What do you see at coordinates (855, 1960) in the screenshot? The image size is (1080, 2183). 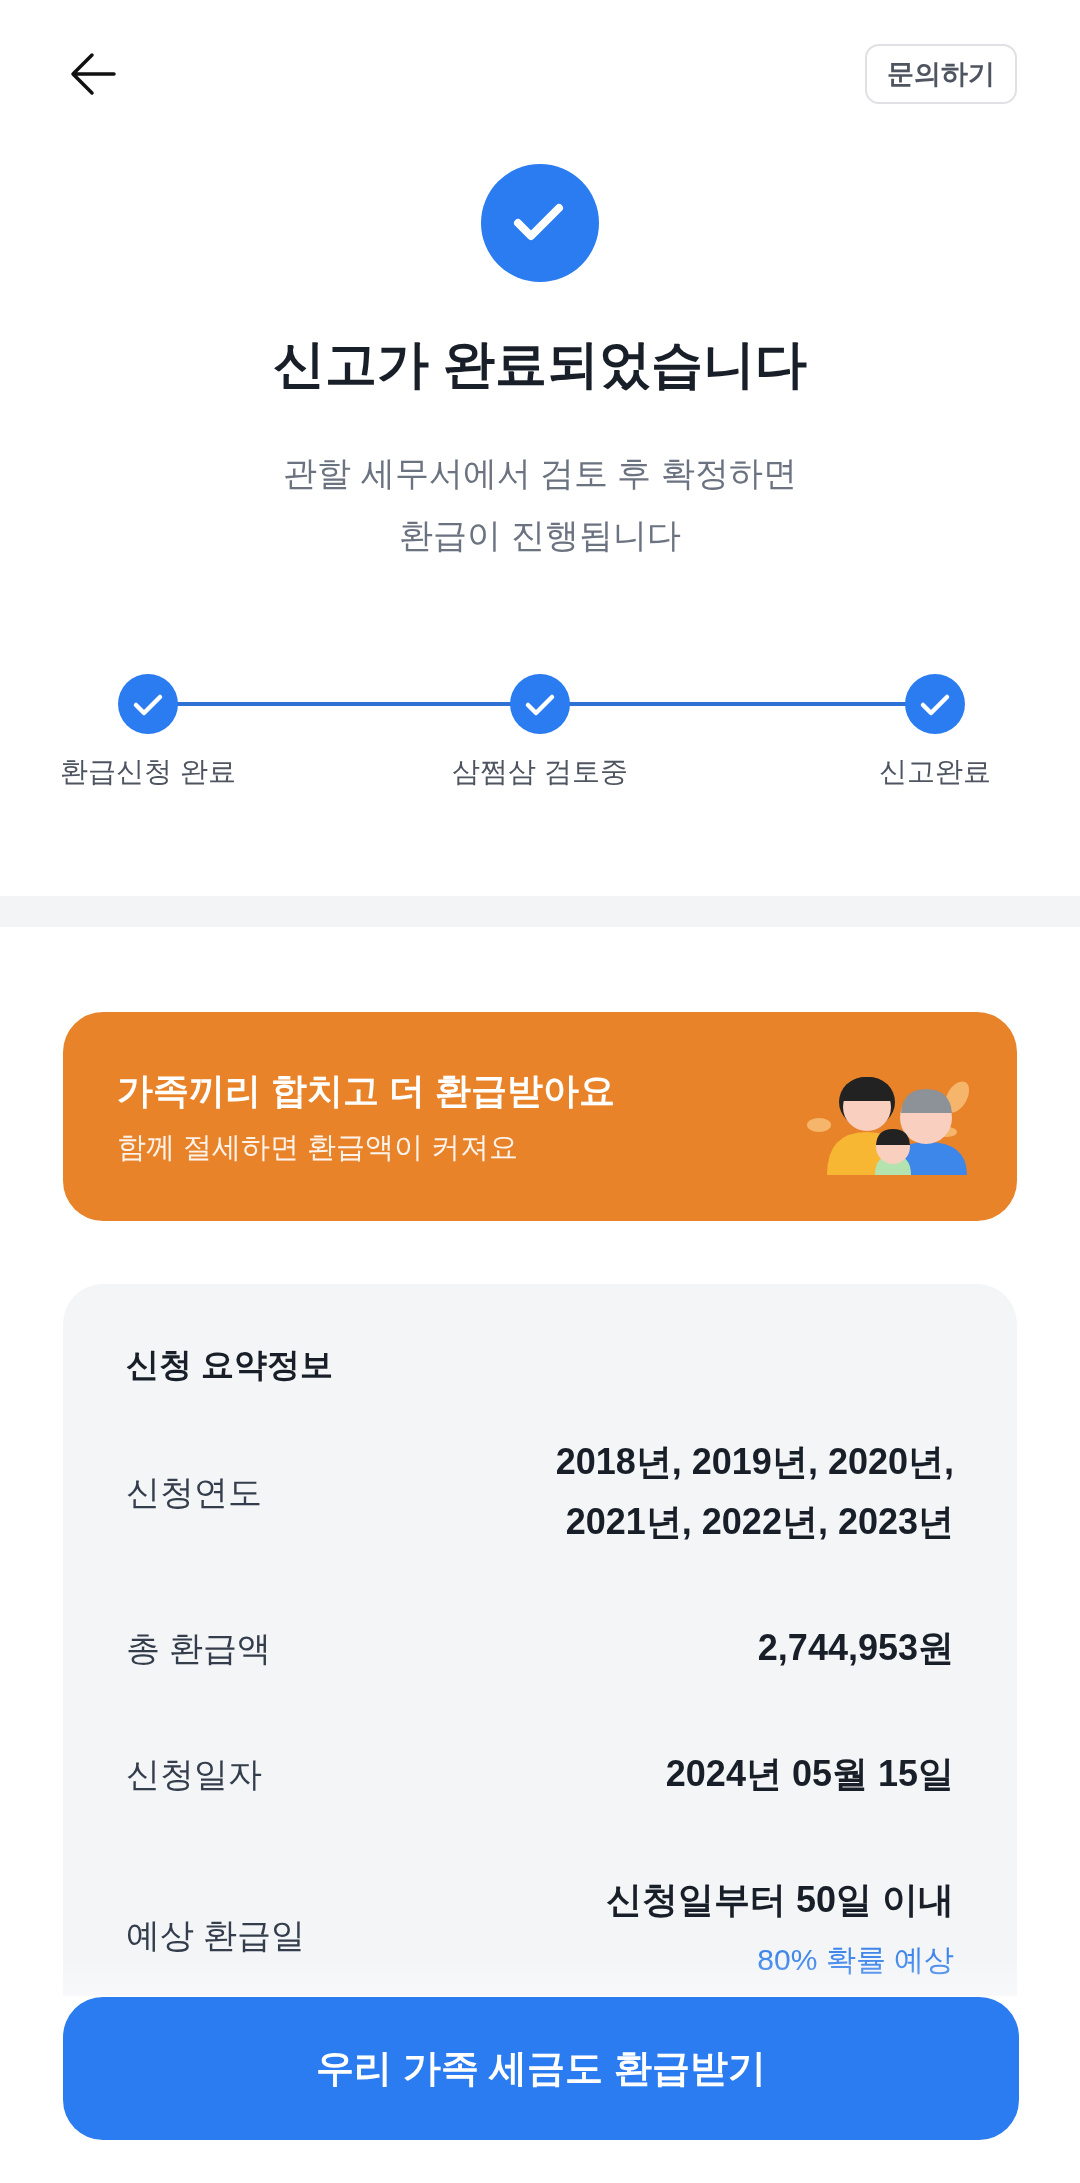 I see `summary-note: 80% 확률 예상` at bounding box center [855, 1960].